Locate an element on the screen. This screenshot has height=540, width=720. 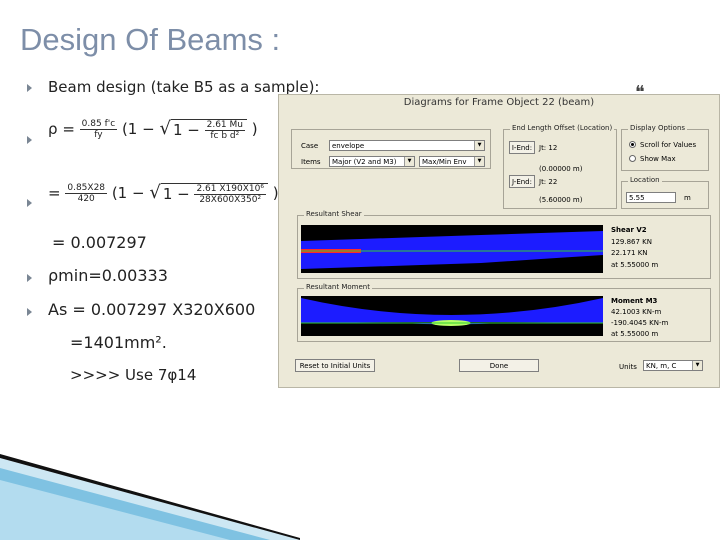
fraction: 0.85 f'c fy is located at coordinates (98, 129).